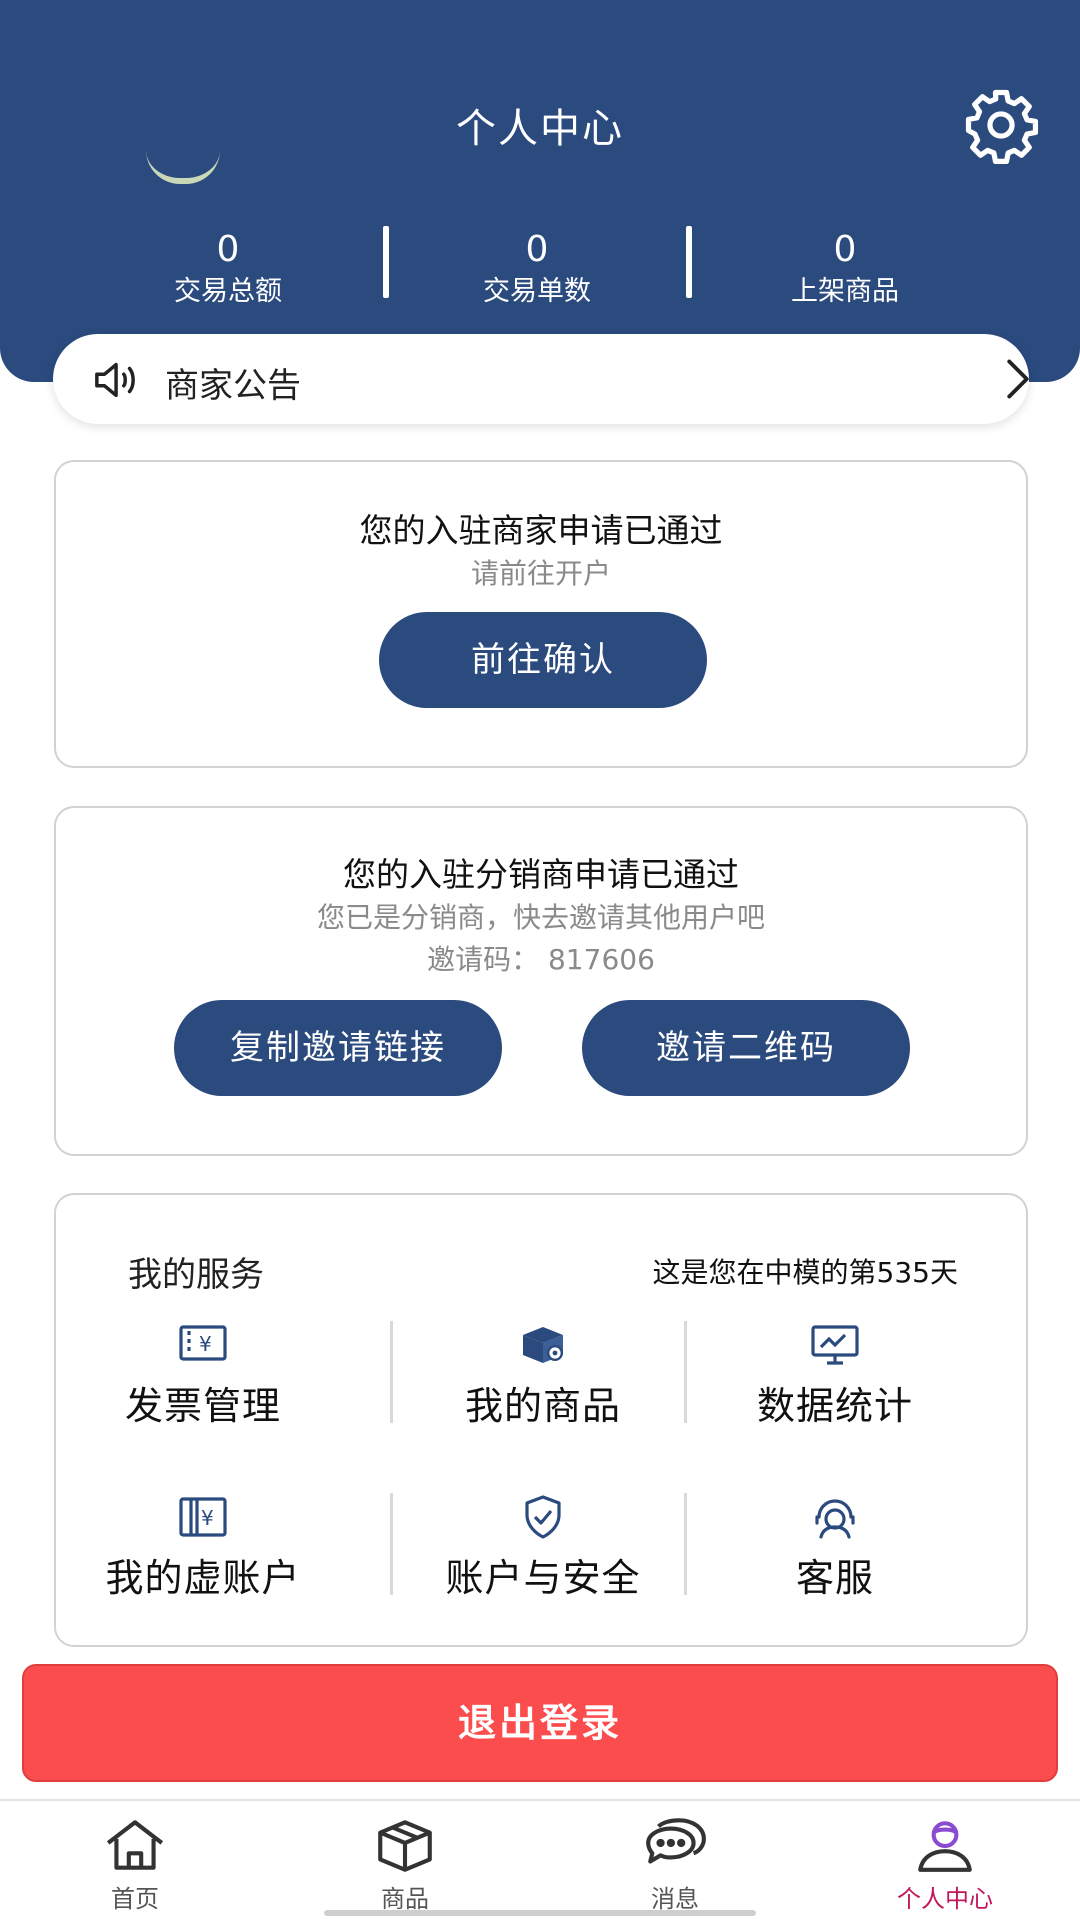 The image size is (1080, 1922). I want to click on merchant-approval-card: 您的入驻商家申请已通过 请前往开户 前往确认, so click(541, 614).